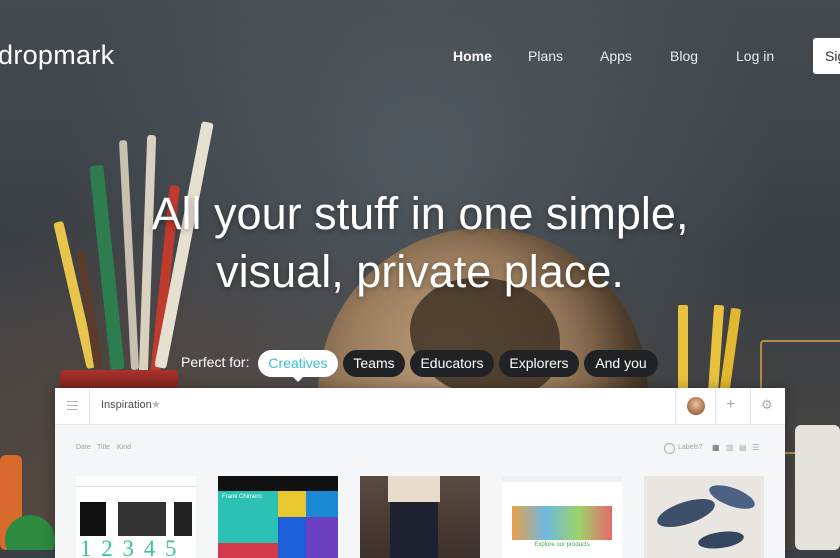 This screenshot has height=558, width=840. What do you see at coordinates (420, 517) in the screenshot?
I see `jeans-photo-card` at bounding box center [420, 517].